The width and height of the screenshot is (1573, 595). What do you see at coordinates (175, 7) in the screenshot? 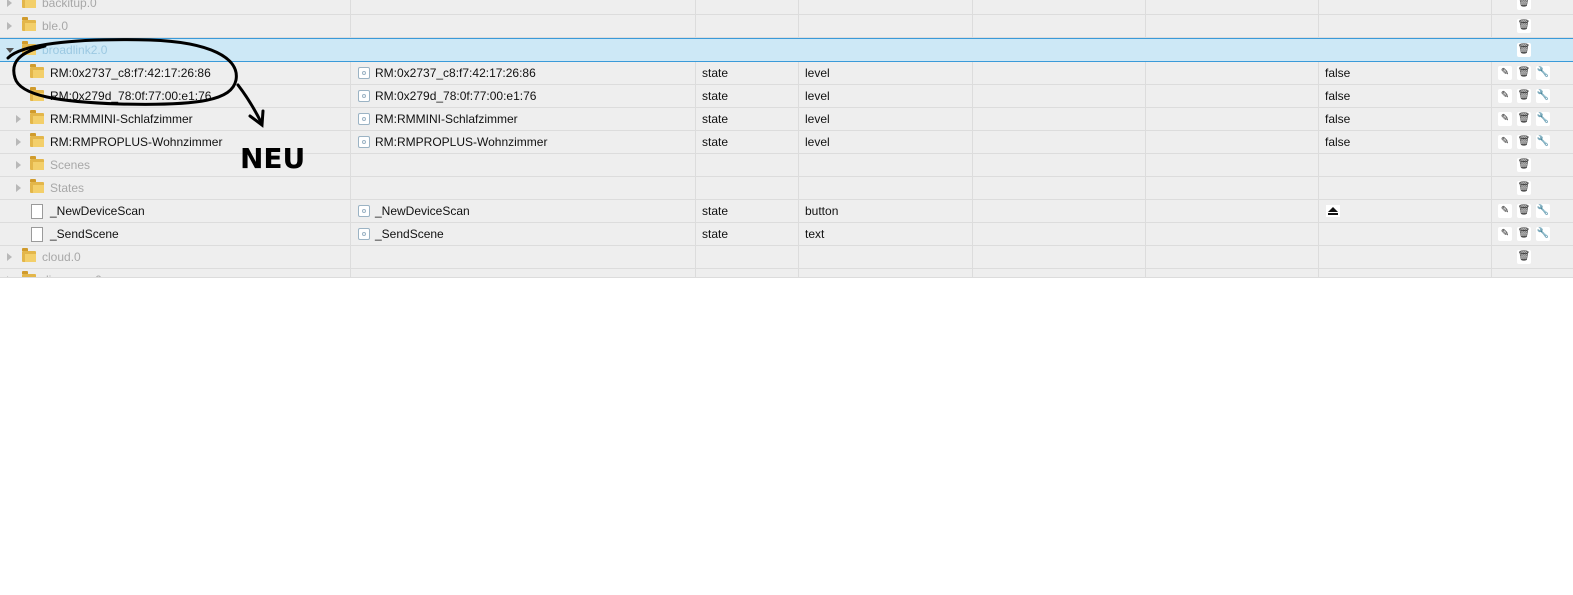
I see `name-cell: backitup.0` at bounding box center [175, 7].